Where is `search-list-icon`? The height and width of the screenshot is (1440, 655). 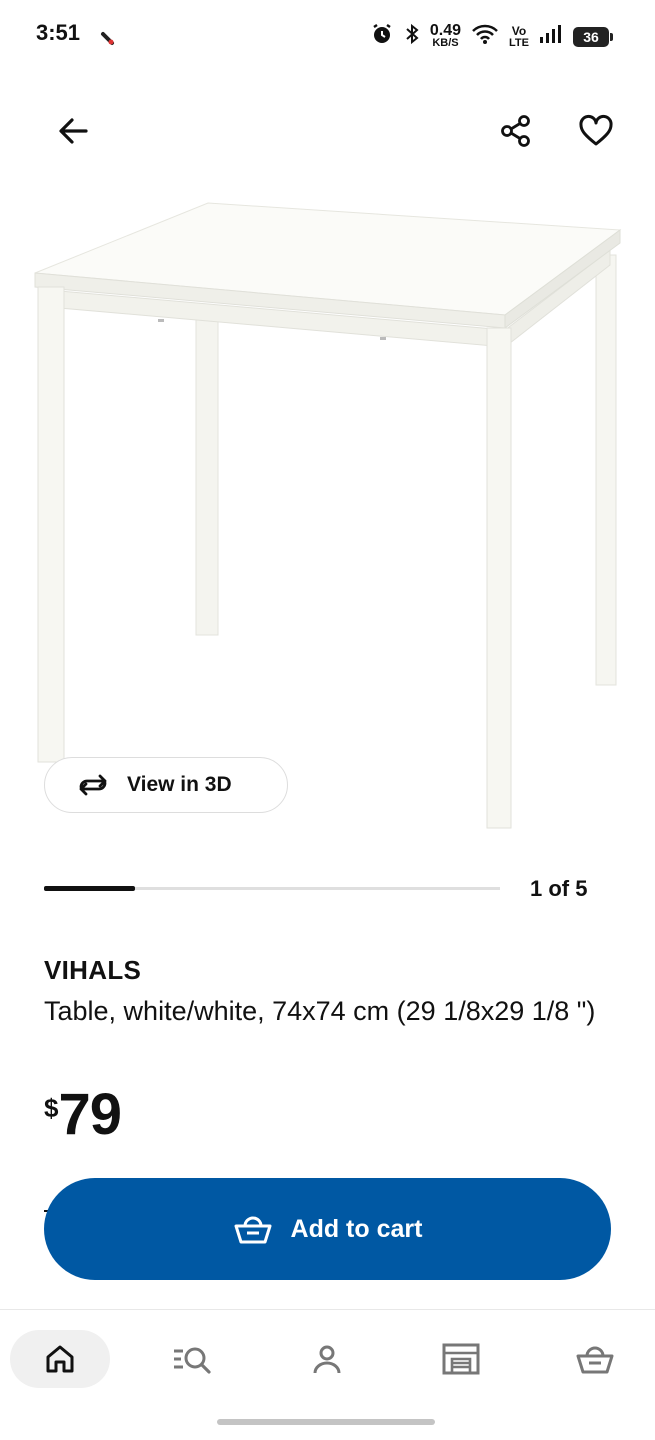
search-list-icon is located at coordinates (192, 1360).